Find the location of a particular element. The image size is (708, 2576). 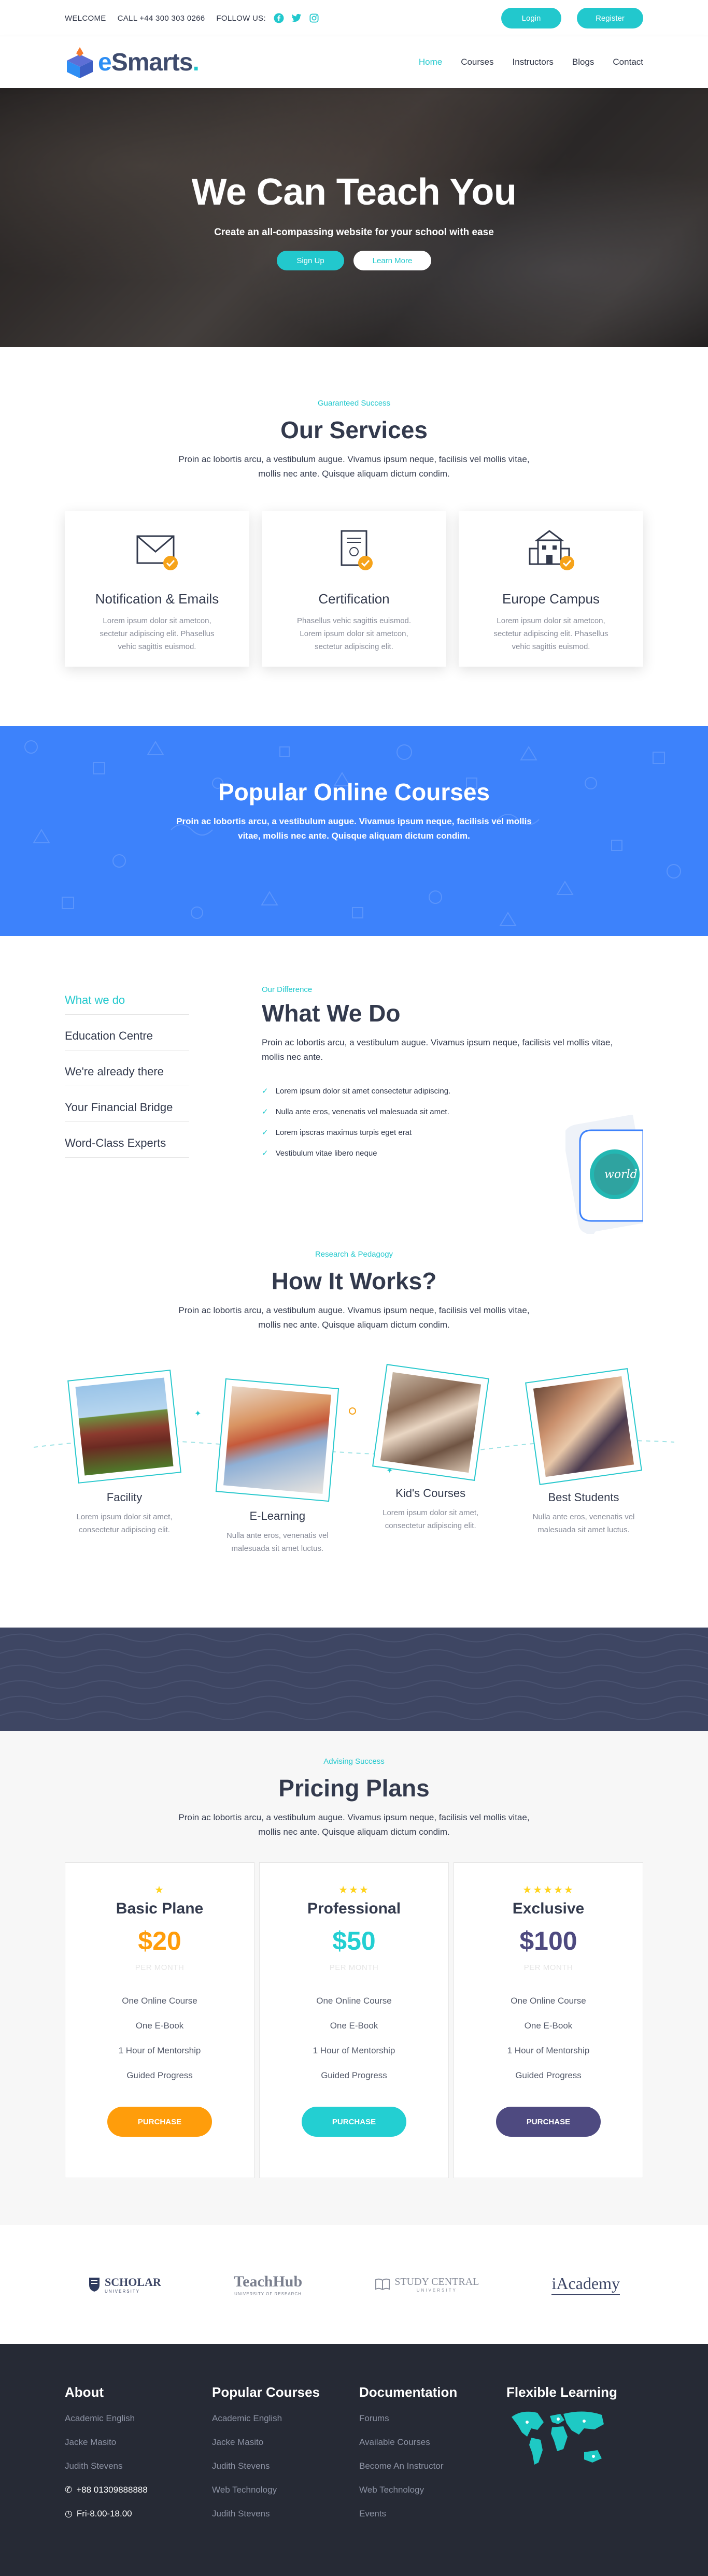

star-rating-icon: ★★★ is located at coordinates (354, 1890).